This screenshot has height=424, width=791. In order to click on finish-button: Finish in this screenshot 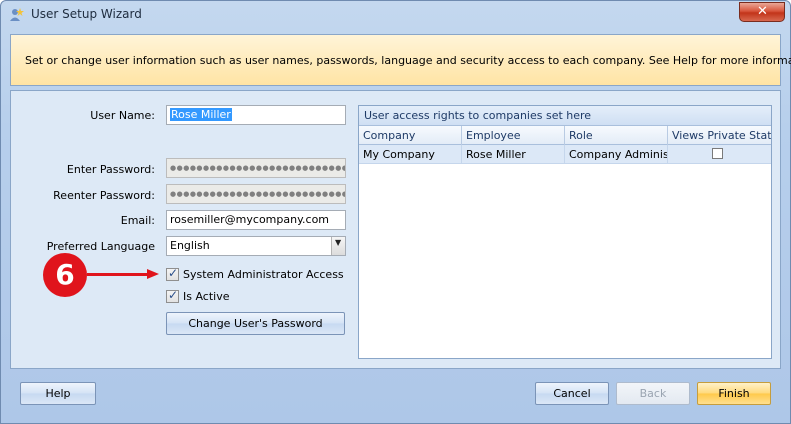, I will do `click(734, 393)`.